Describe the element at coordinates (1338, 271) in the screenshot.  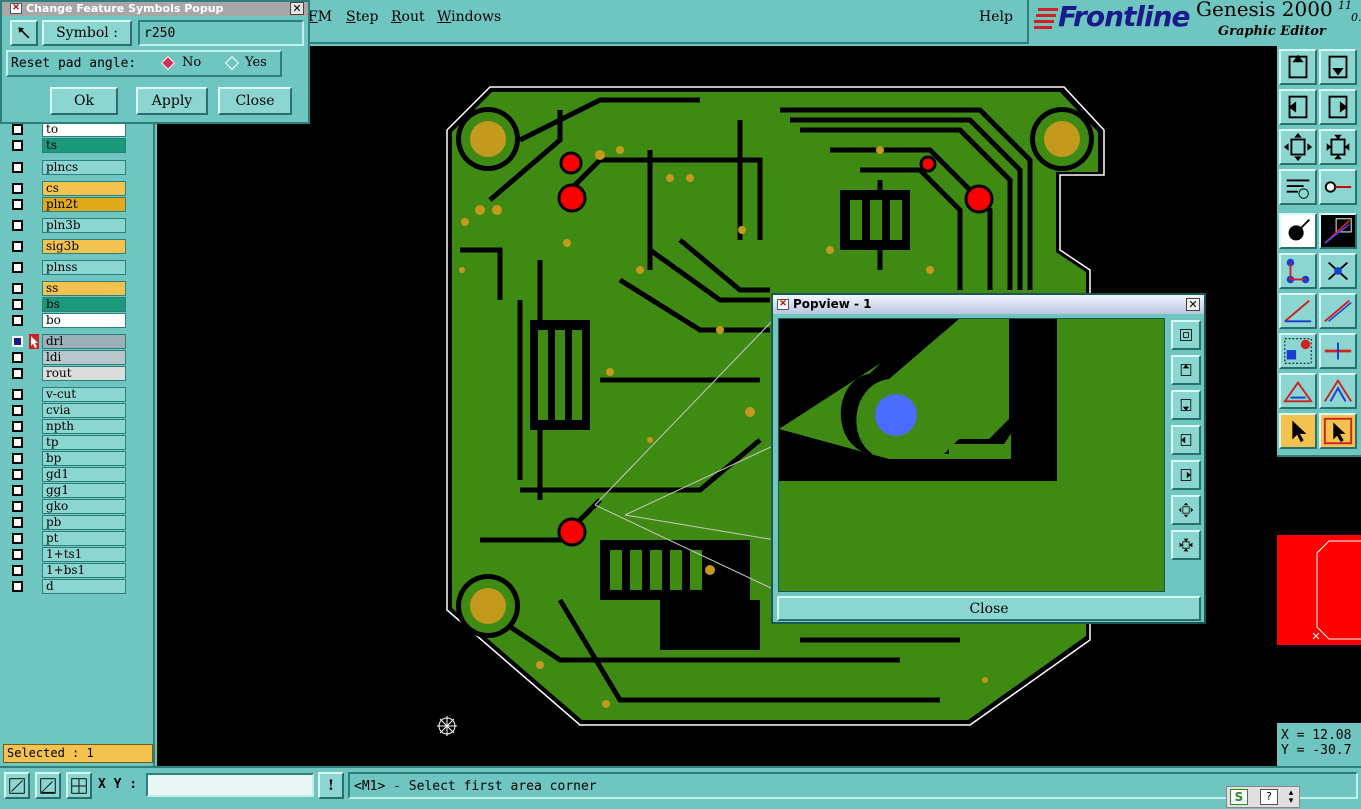
I see `delete-node-icon` at that location.